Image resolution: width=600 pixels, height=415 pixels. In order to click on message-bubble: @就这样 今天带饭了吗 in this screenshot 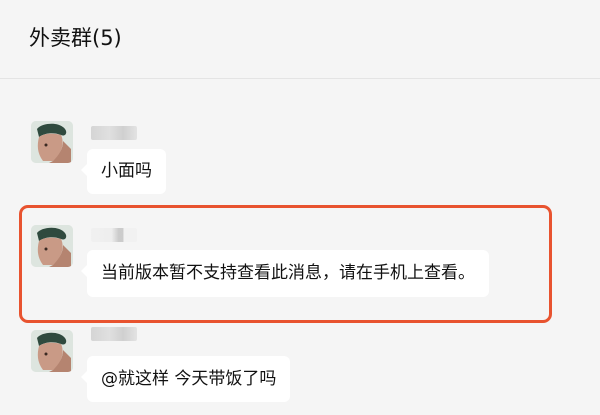, I will do `click(185, 379)`.